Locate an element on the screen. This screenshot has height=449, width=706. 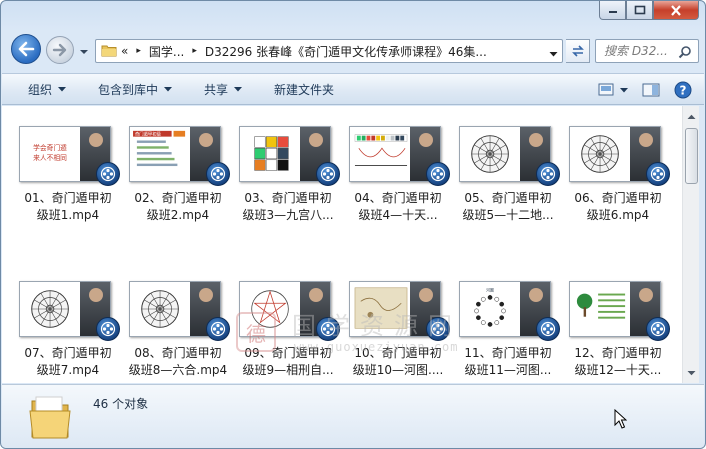
refresh-icon is located at coordinates (577, 51).